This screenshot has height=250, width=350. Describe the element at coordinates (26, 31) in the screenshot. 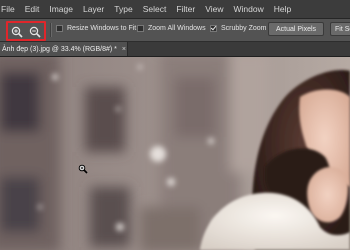

I see `zoom-mode-highlight` at that location.